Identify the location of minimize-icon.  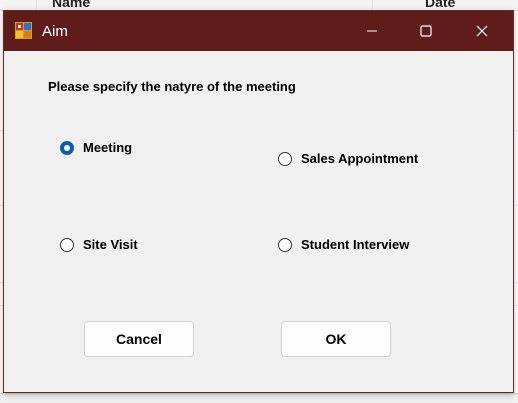
(372, 31).